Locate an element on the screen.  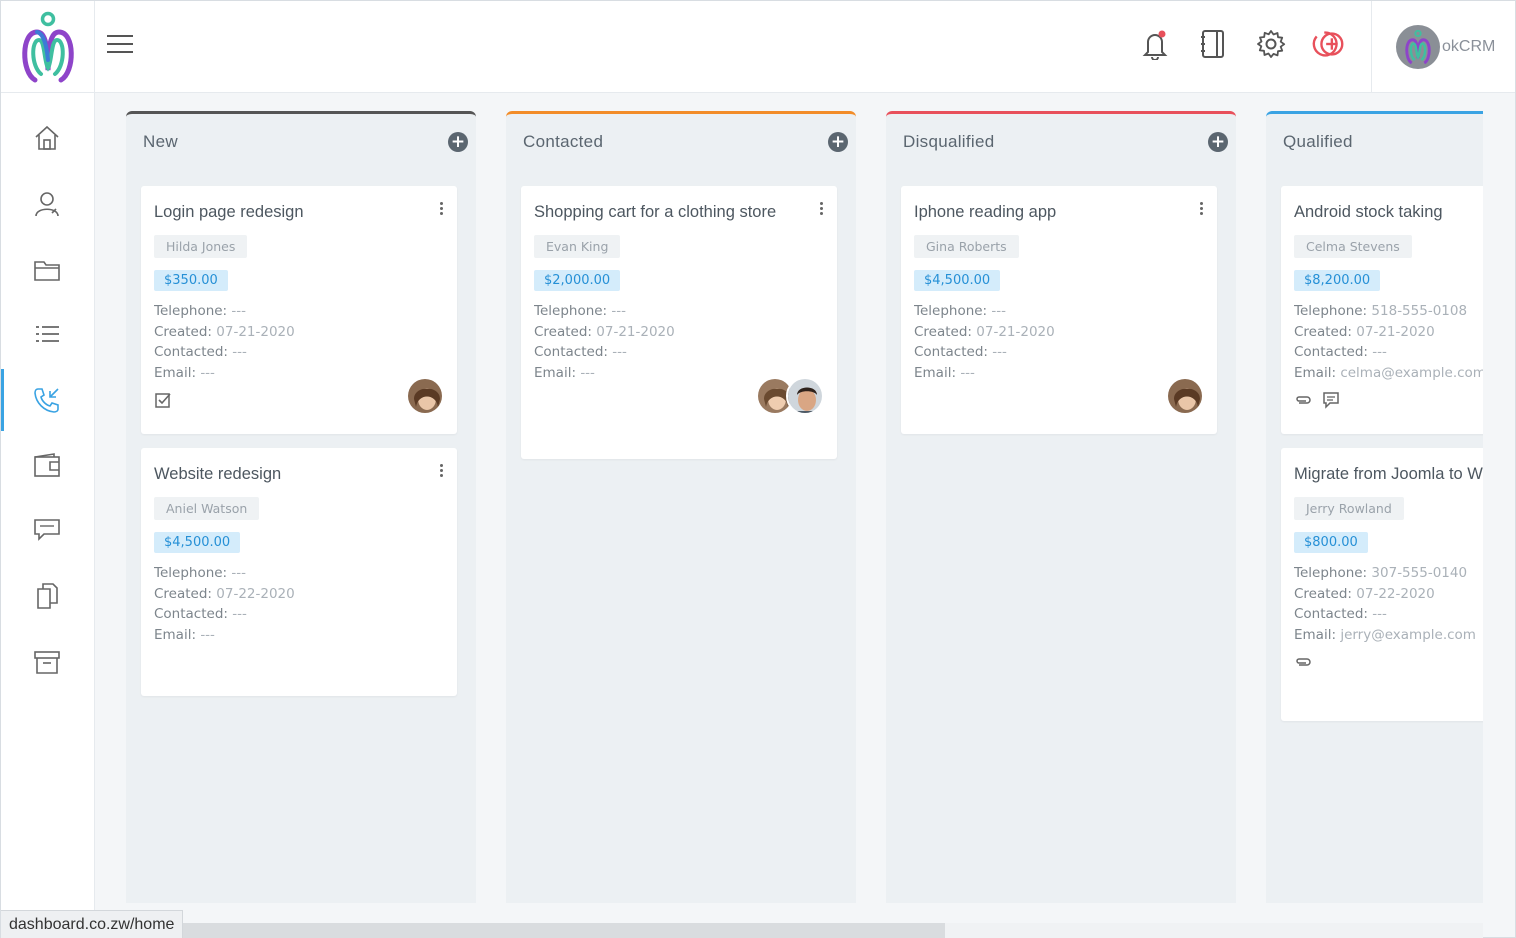
menu-toggle-button is located at coordinates (122, 44).